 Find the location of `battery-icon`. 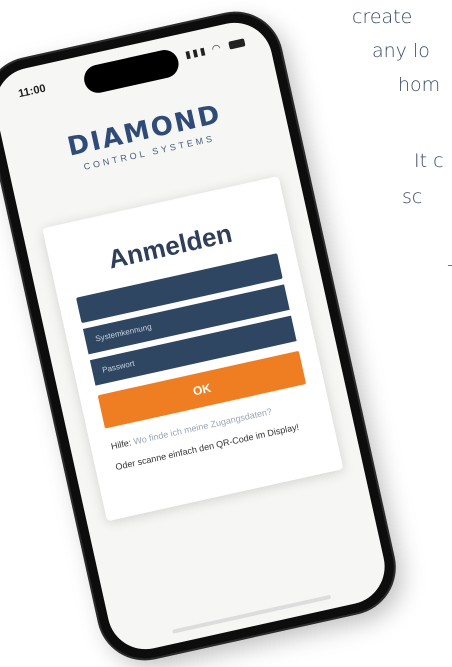

battery-icon is located at coordinates (237, 44).